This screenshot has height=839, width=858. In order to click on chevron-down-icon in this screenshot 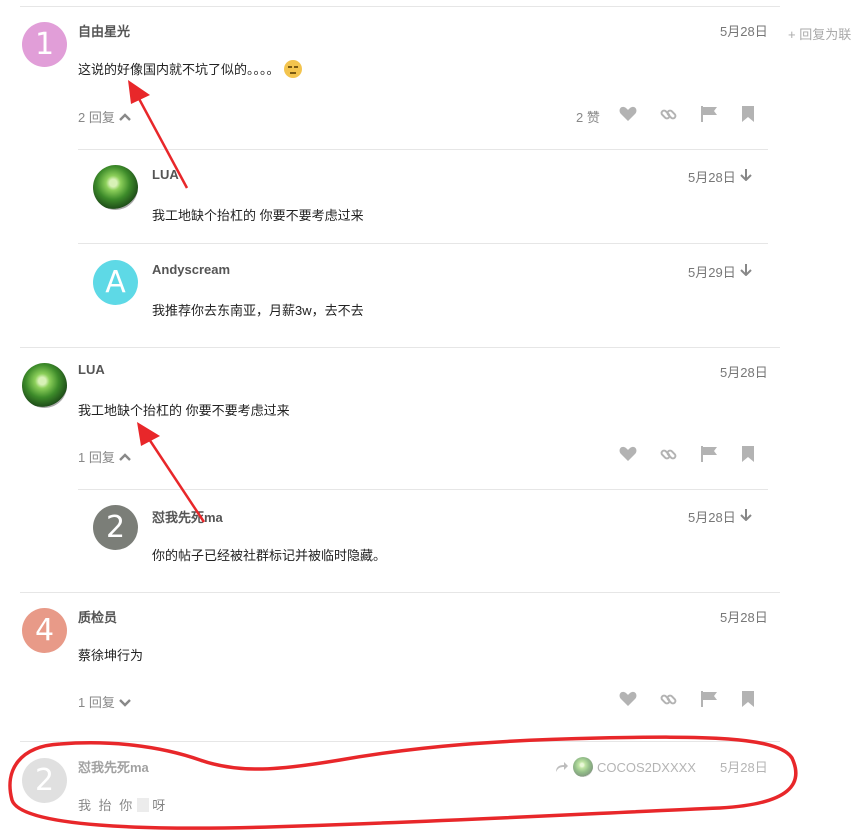, I will do `click(124, 702)`.